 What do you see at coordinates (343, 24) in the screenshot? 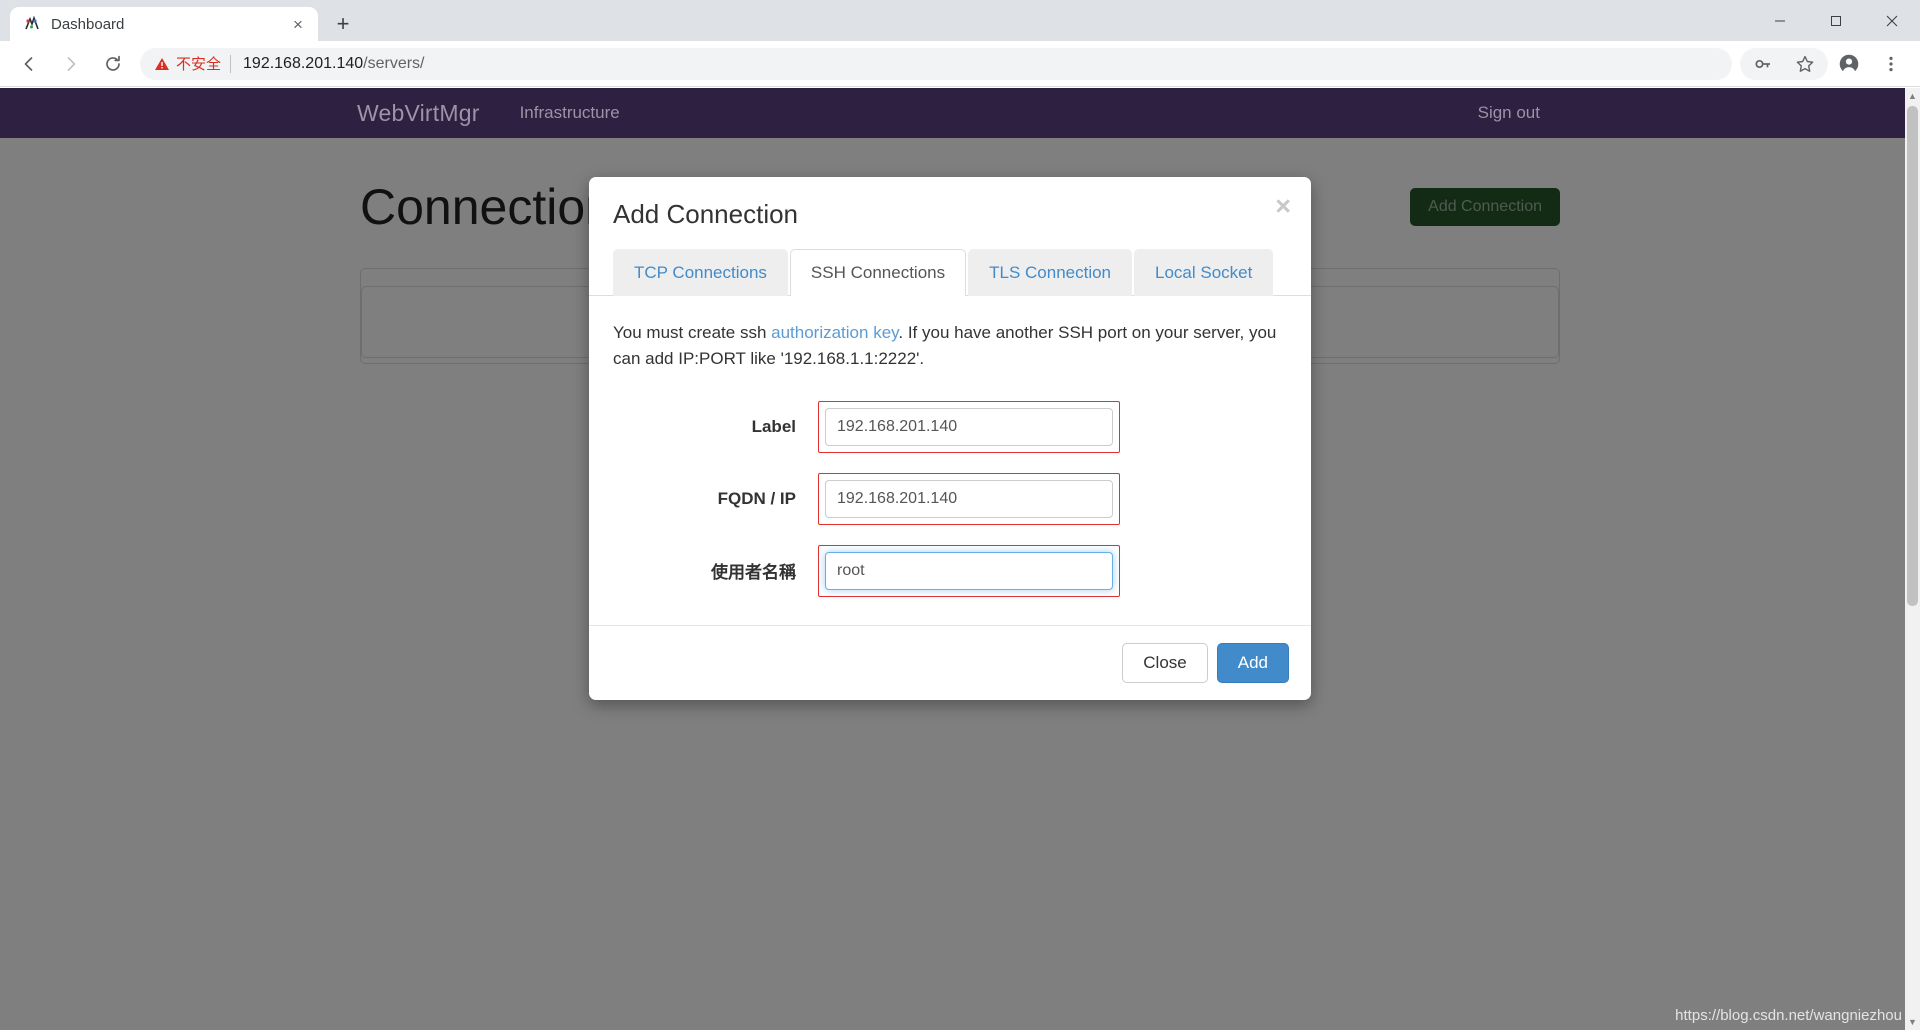
I see `new-tab-button: +` at bounding box center [343, 24].